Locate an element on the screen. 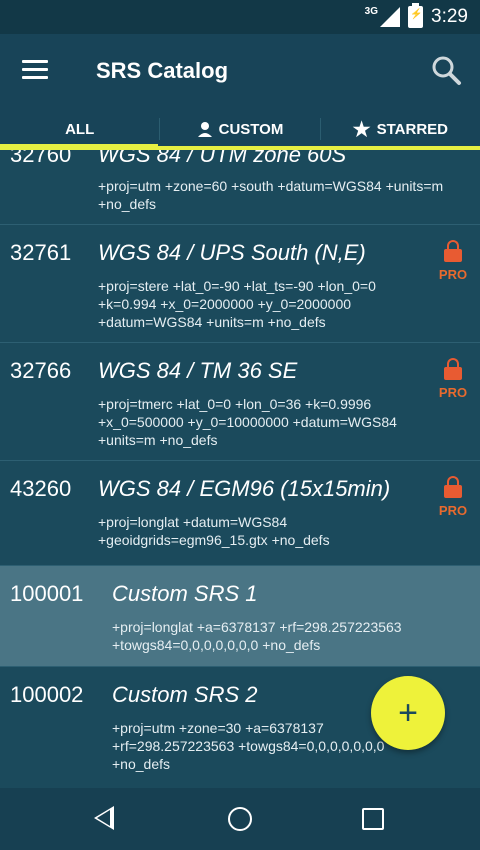 The image size is (480, 850). status-bar: 3G 3:29 is located at coordinates (240, 17).